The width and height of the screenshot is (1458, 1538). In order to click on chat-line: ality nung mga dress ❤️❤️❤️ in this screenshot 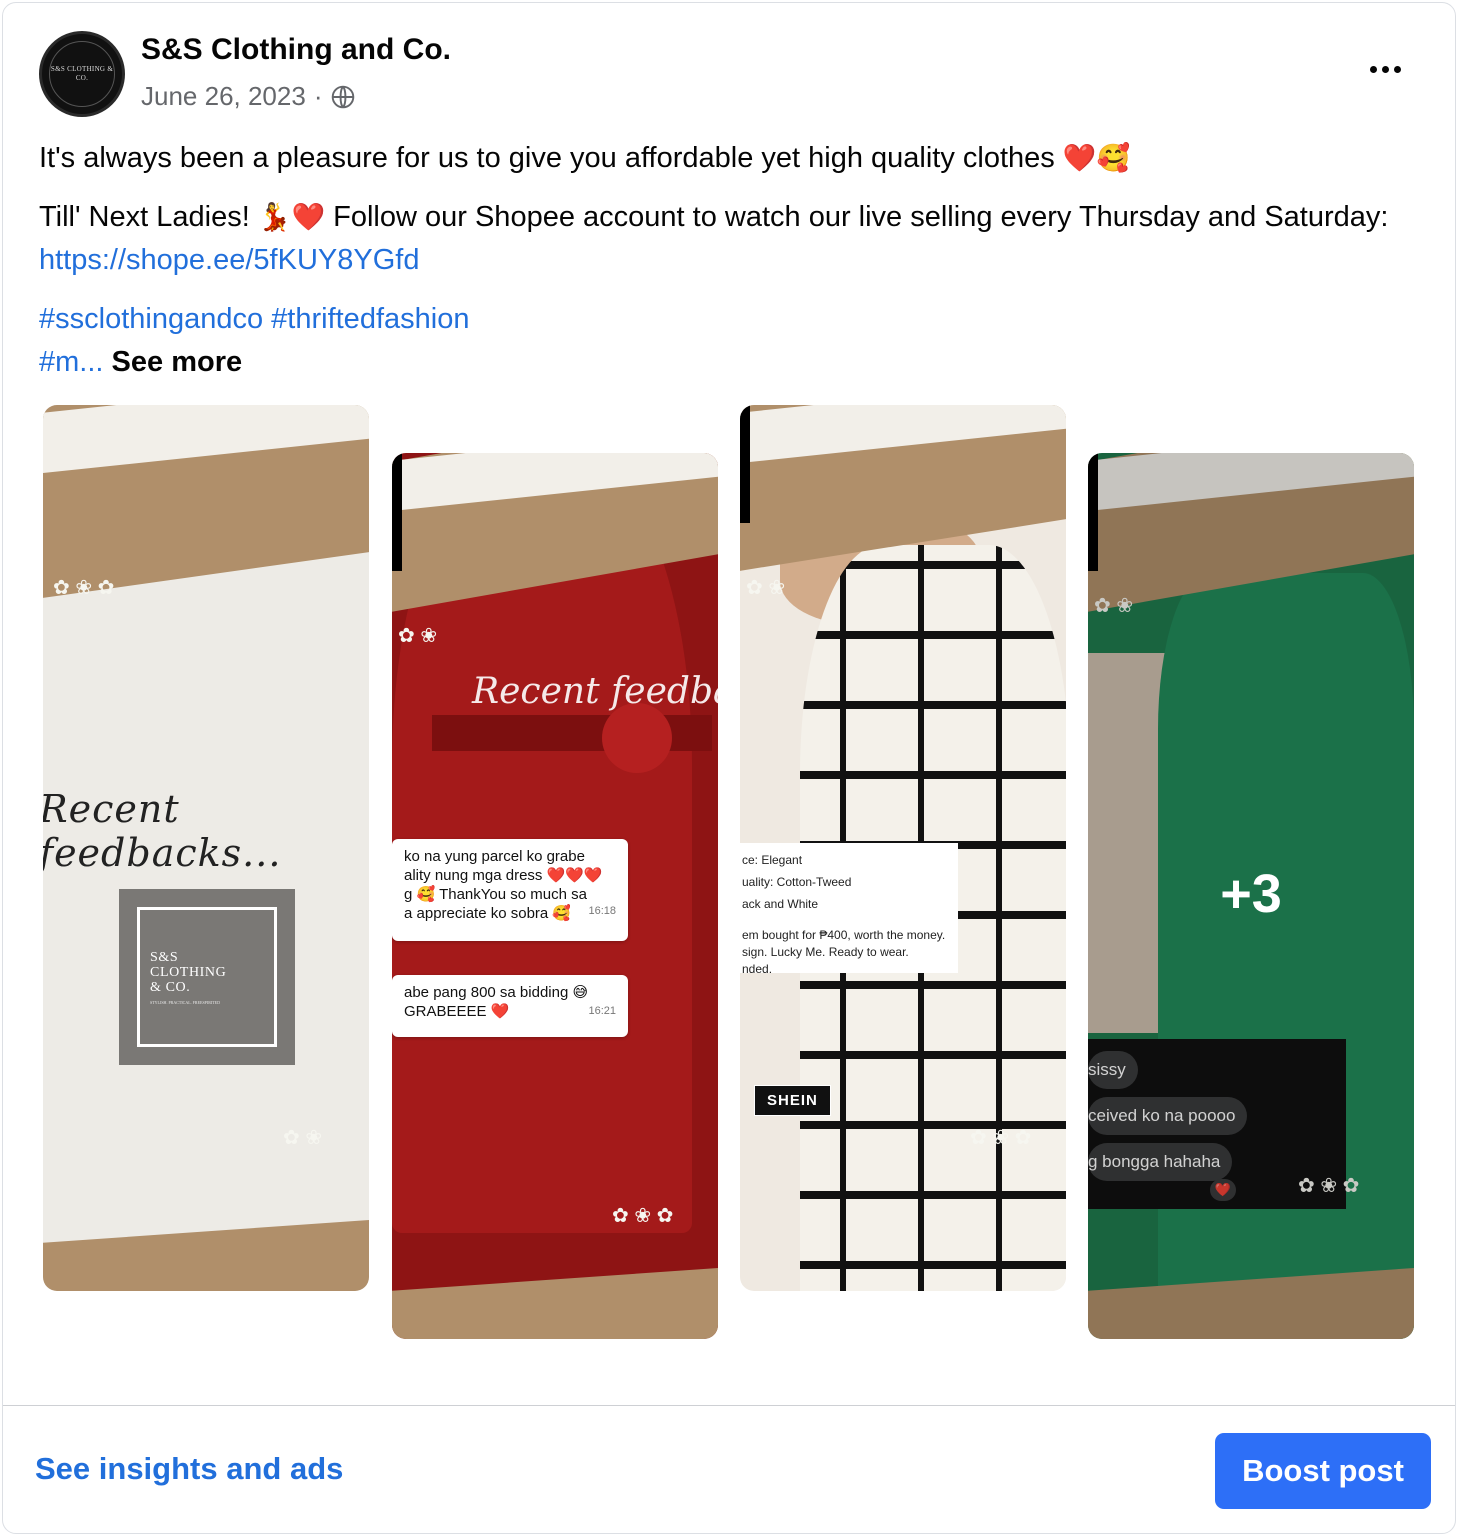, I will do `click(503, 875)`.